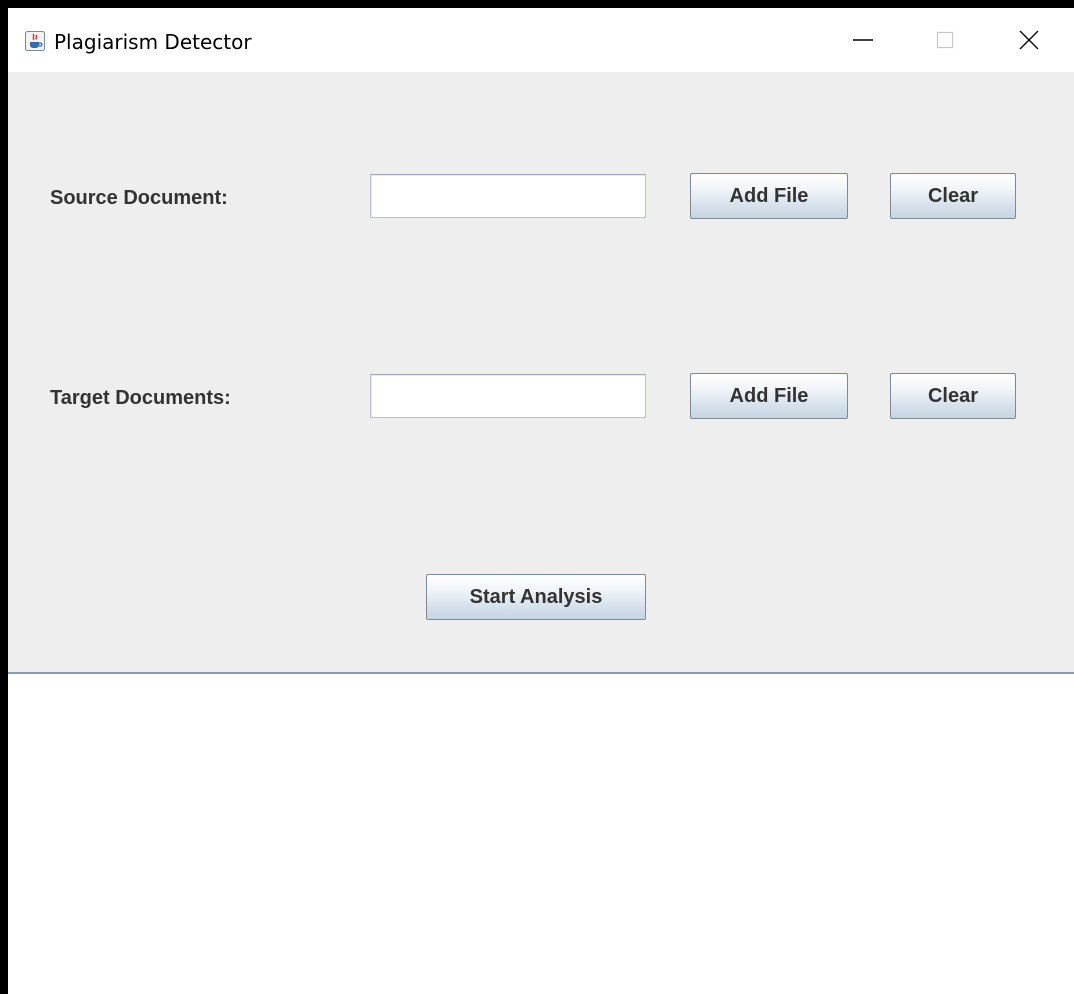 The image size is (1074, 994). Describe the element at coordinates (541, 40) in the screenshot. I see `title-bar: Plagiarism Detector` at that location.